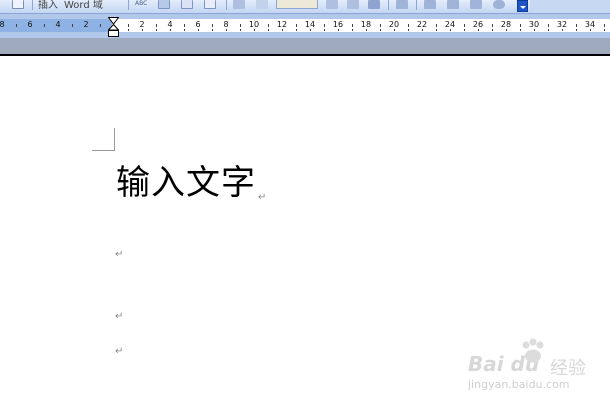  What do you see at coordinates (164, 4) in the screenshot?
I see `format-icon` at bounding box center [164, 4].